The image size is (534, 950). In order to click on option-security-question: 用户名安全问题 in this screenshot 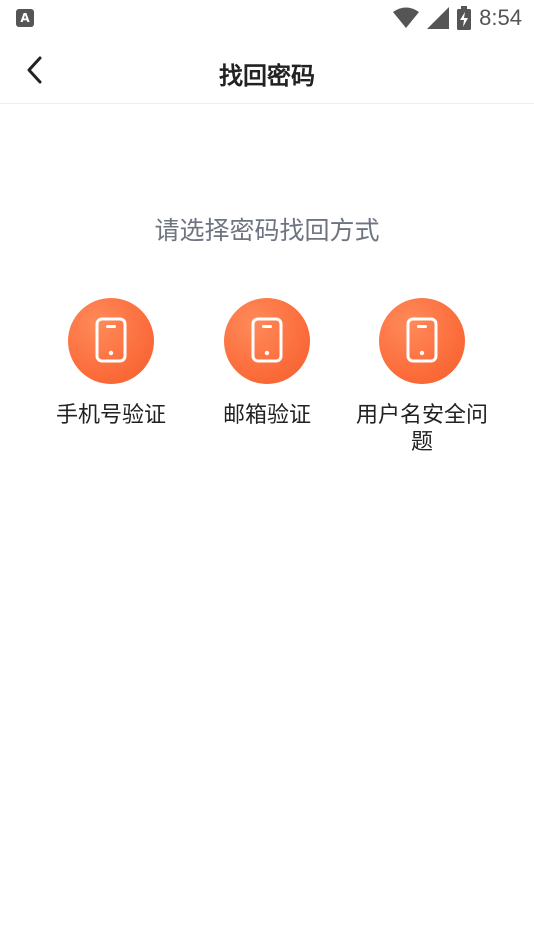, I will do `click(422, 377)`.